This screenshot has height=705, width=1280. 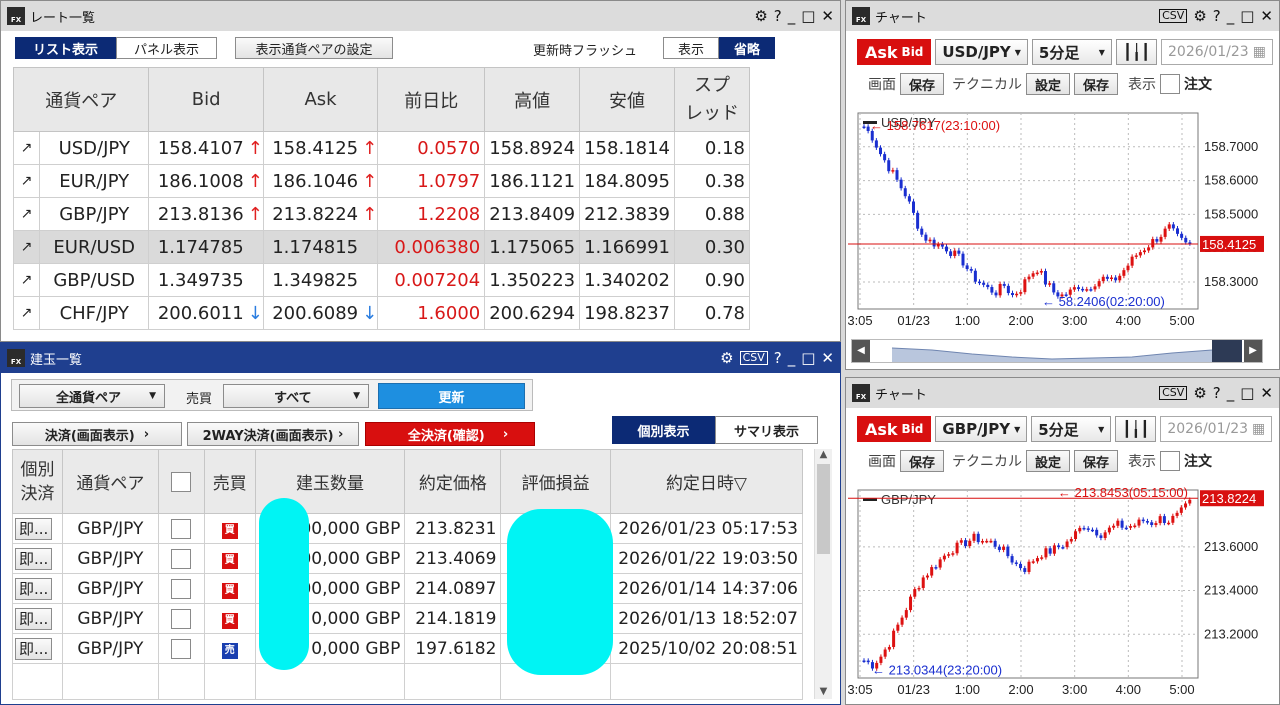 What do you see at coordinates (229, 481) in the screenshot?
I see `col-side: 売買` at bounding box center [229, 481].